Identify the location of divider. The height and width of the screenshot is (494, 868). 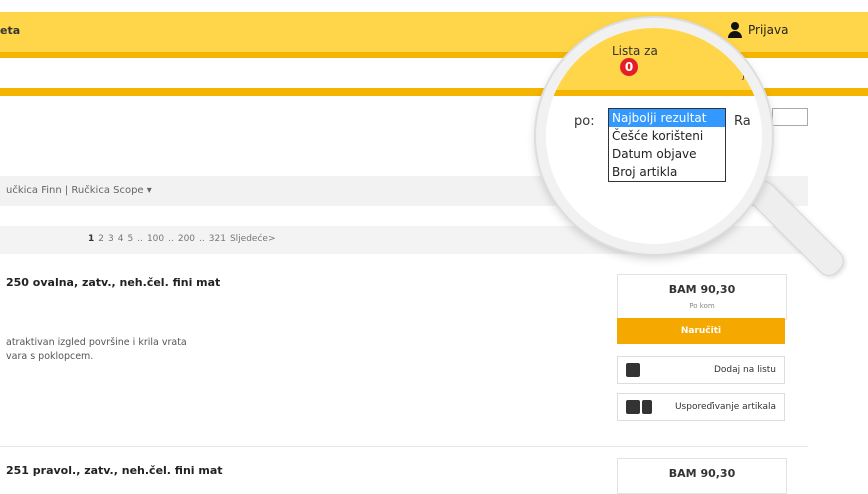
(404, 446).